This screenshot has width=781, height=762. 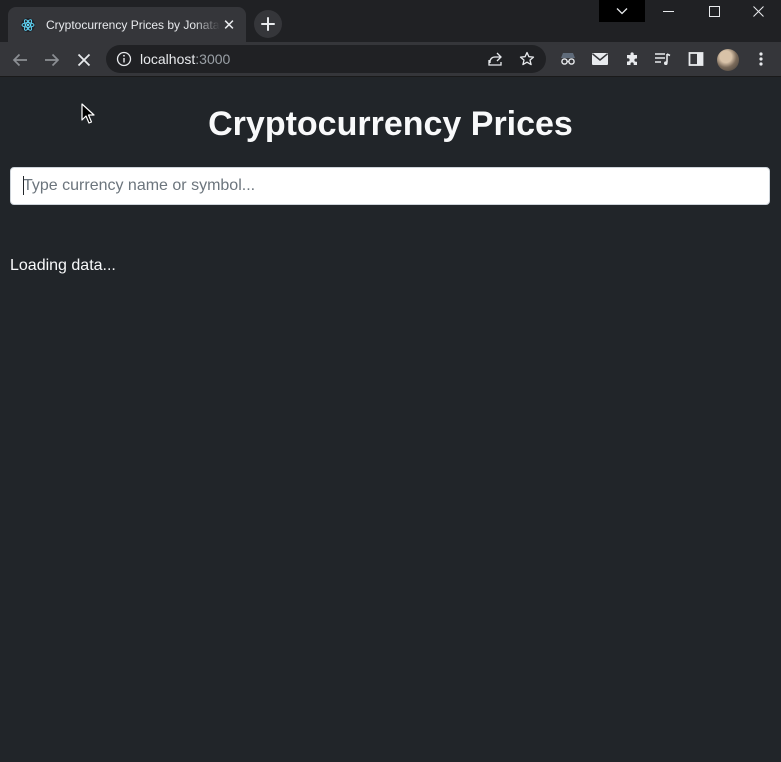 I want to click on plus-icon, so click(x=268, y=24).